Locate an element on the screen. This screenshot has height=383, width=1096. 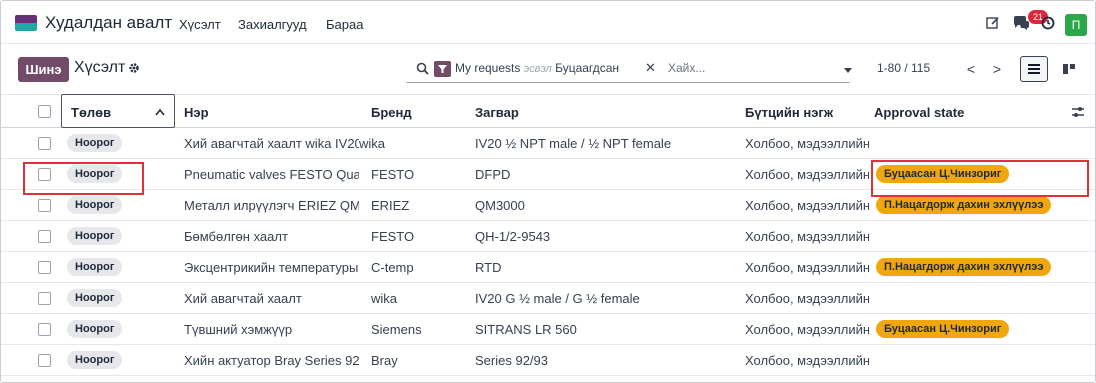
pager-value: 1-80 / 115 is located at coordinates (903, 68).